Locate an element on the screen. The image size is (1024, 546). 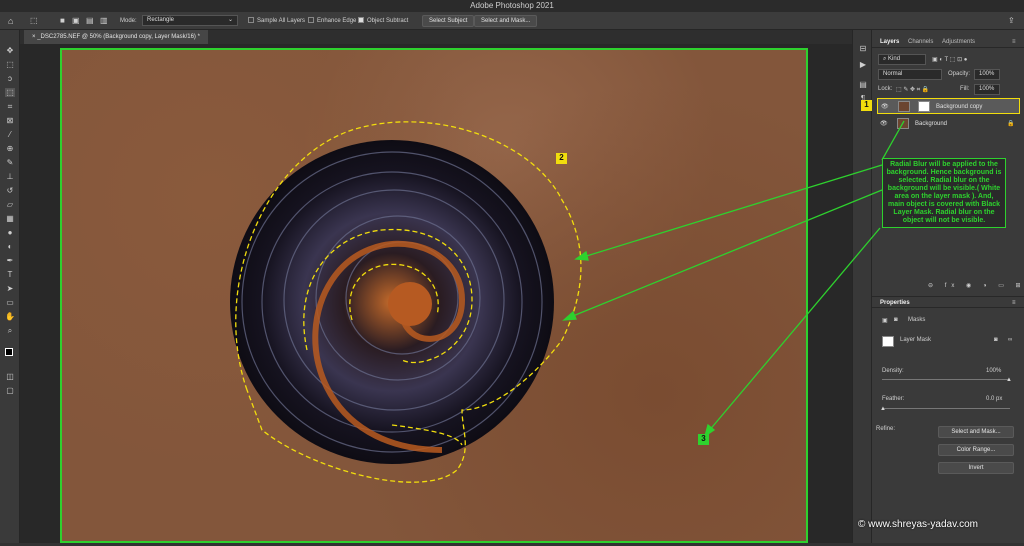
marker-1: 1 is located at coordinates (866, 105).